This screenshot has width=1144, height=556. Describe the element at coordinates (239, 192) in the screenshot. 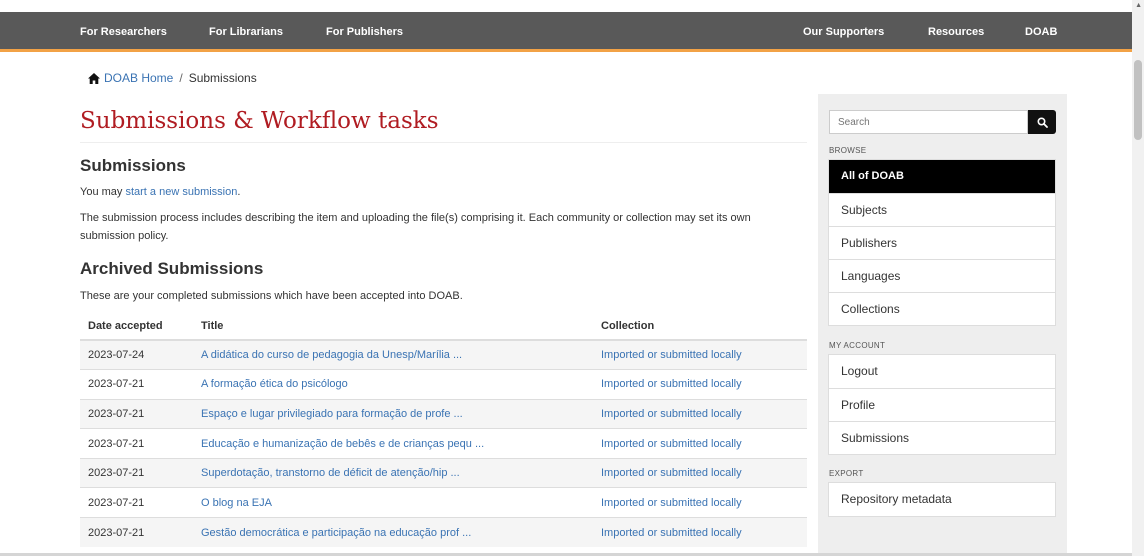

I see `intro-suffix: .` at that location.